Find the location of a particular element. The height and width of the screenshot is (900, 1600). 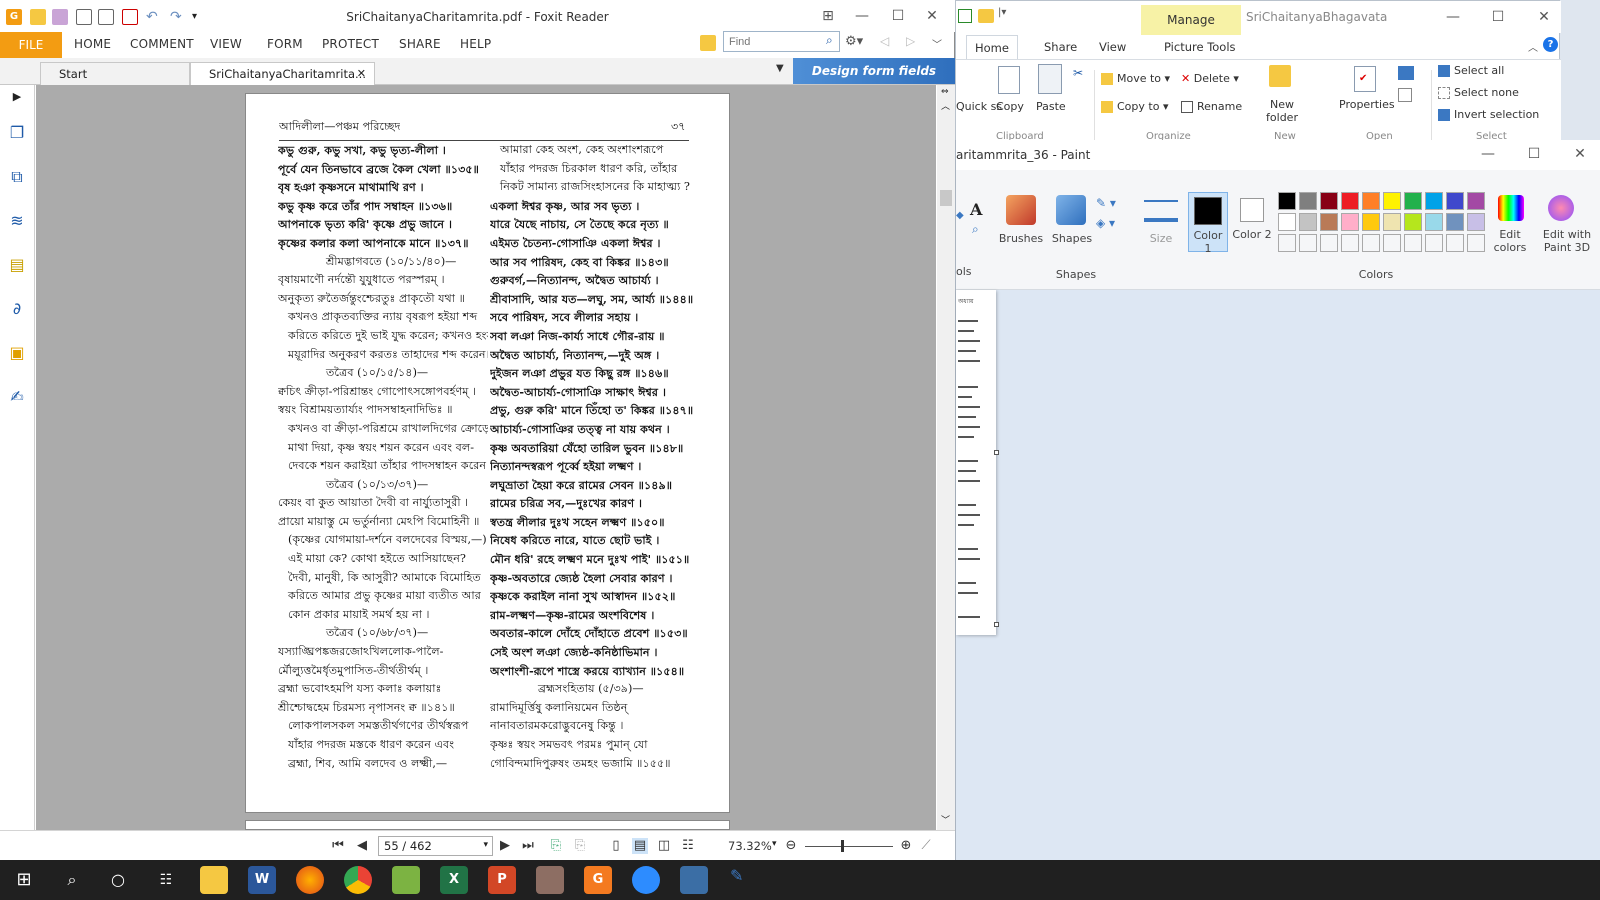

menu-help: HELP is located at coordinates (475, 44).